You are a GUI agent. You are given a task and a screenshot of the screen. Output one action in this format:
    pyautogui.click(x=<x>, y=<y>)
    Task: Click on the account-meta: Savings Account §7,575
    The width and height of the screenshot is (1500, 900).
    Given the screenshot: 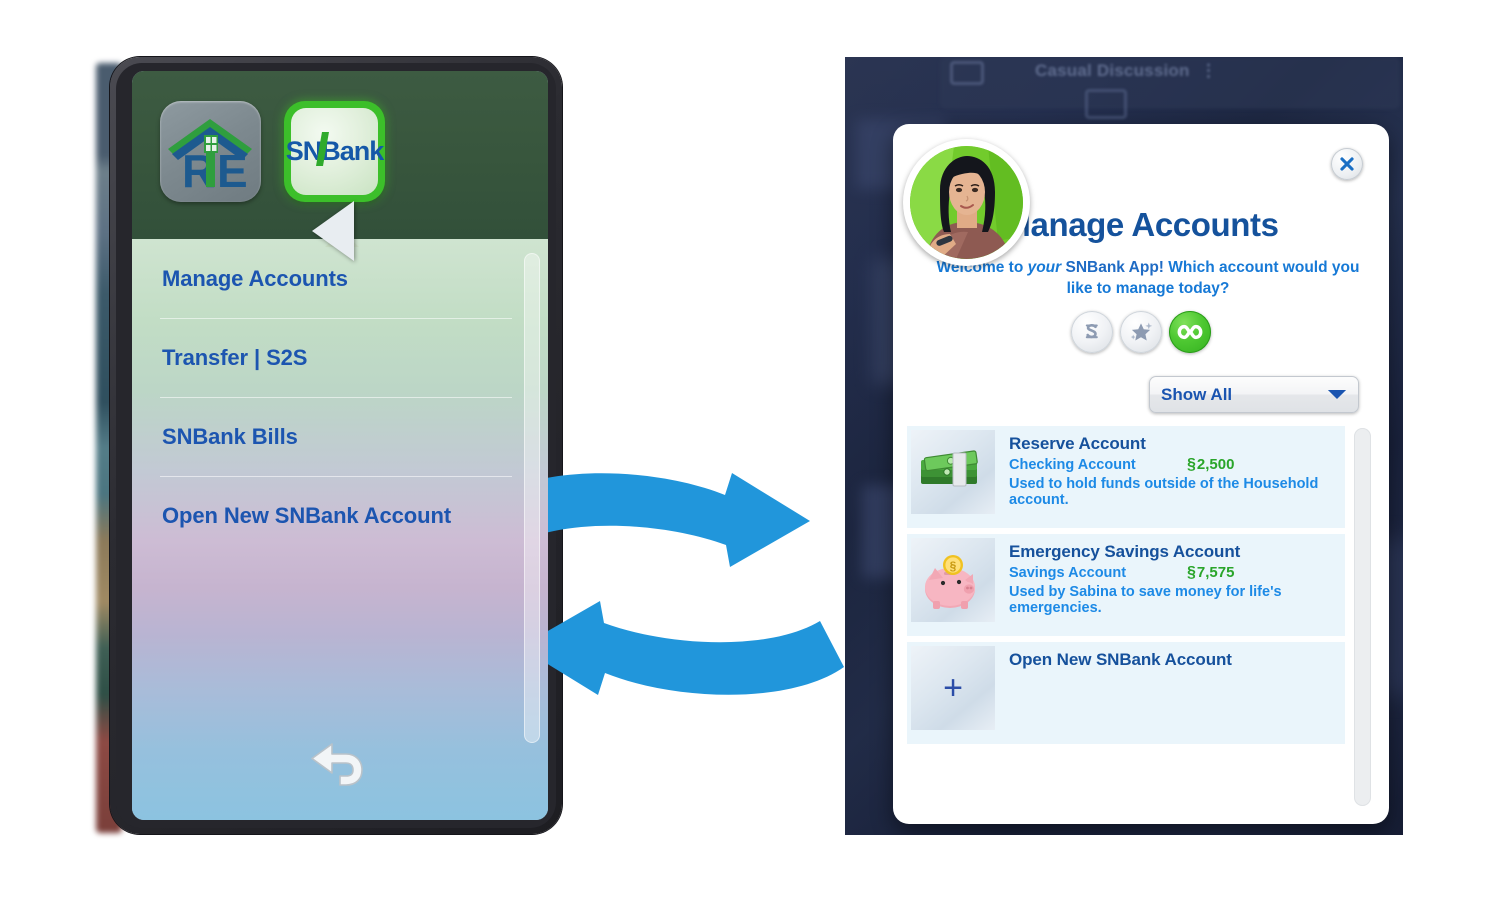 What is the action you would take?
    pyautogui.click(x=1177, y=573)
    